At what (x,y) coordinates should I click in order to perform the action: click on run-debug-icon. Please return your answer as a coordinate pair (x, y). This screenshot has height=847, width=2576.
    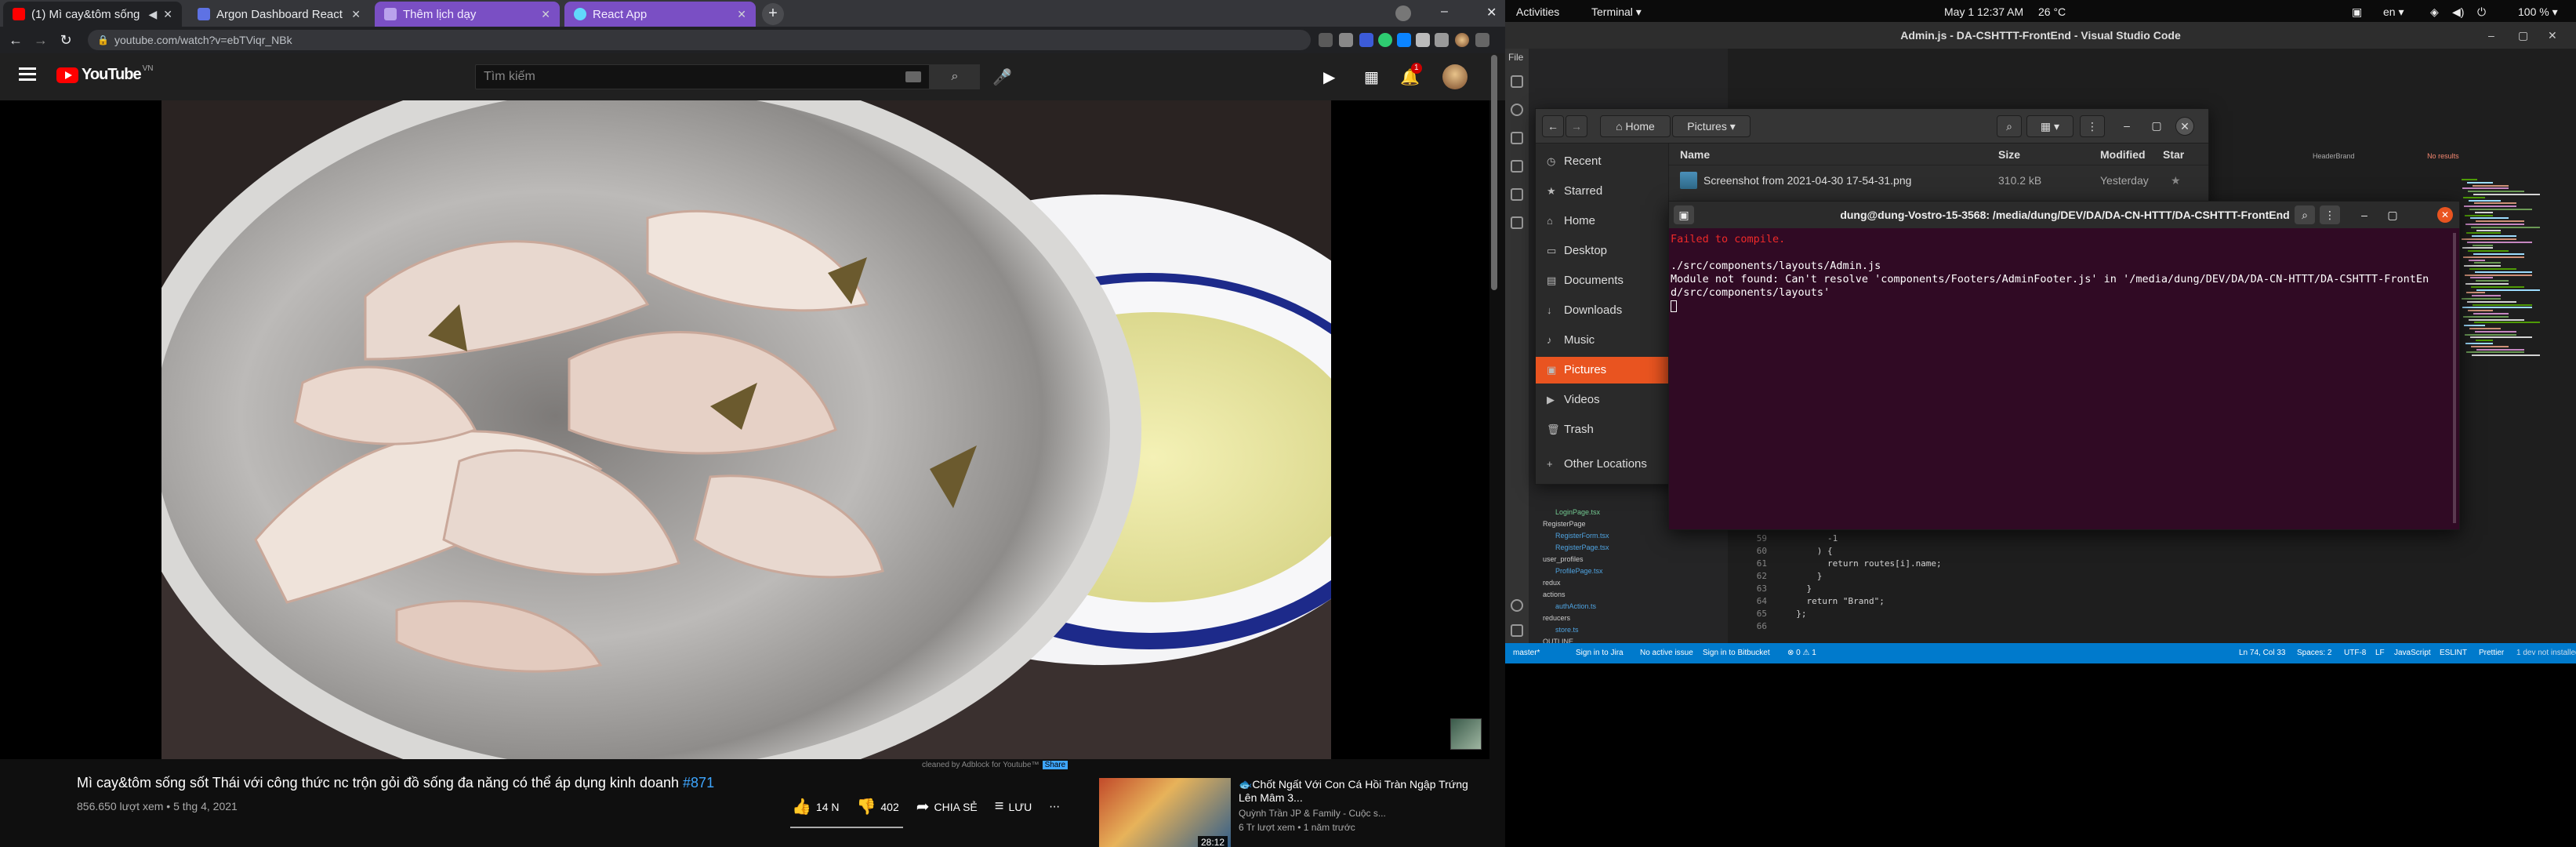
    Looking at the image, I should click on (1517, 166).